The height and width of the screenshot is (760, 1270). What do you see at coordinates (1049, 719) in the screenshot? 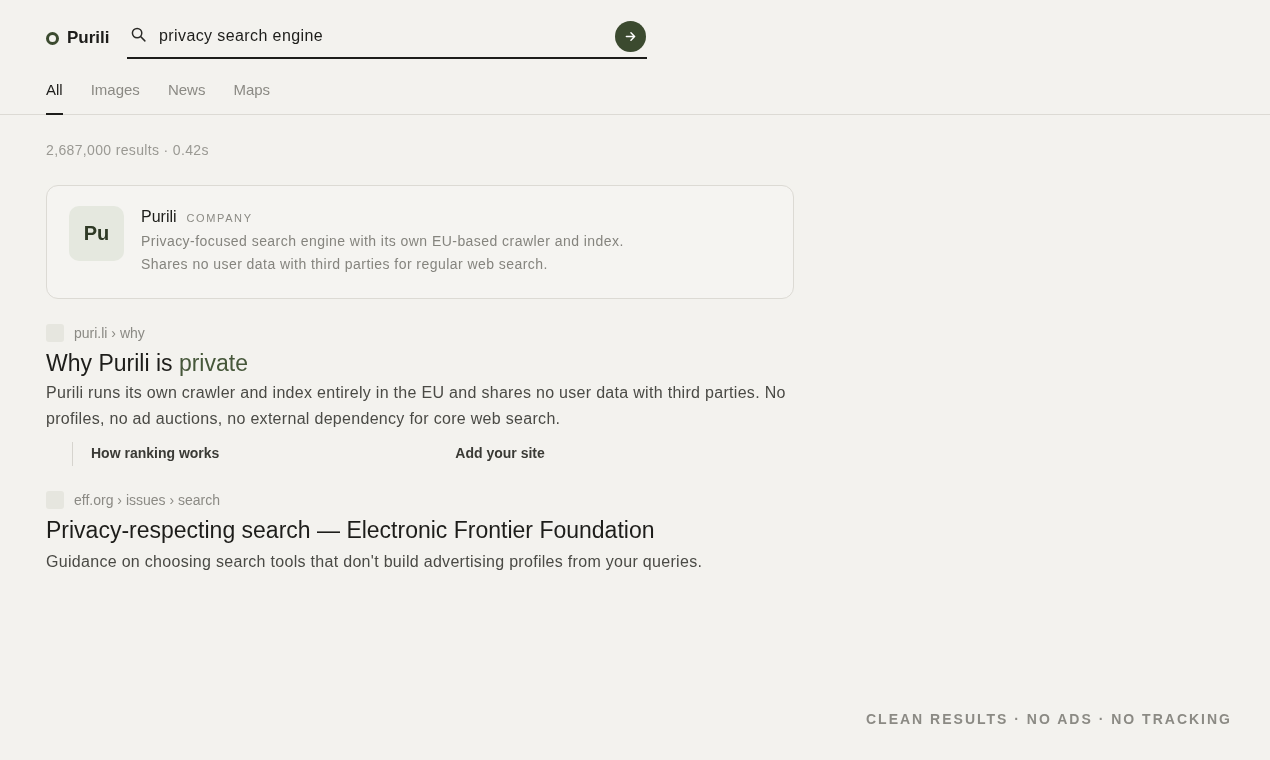
I see `footer-tagline: CLEAN RESULTS · NO ADS · NO TRACKING` at bounding box center [1049, 719].